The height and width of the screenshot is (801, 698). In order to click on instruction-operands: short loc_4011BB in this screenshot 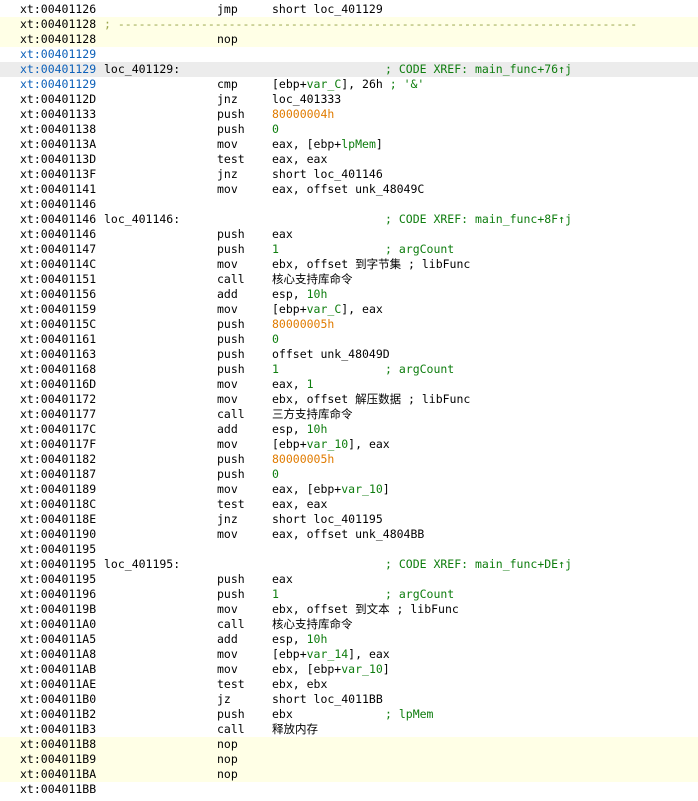, I will do `click(327, 699)`.